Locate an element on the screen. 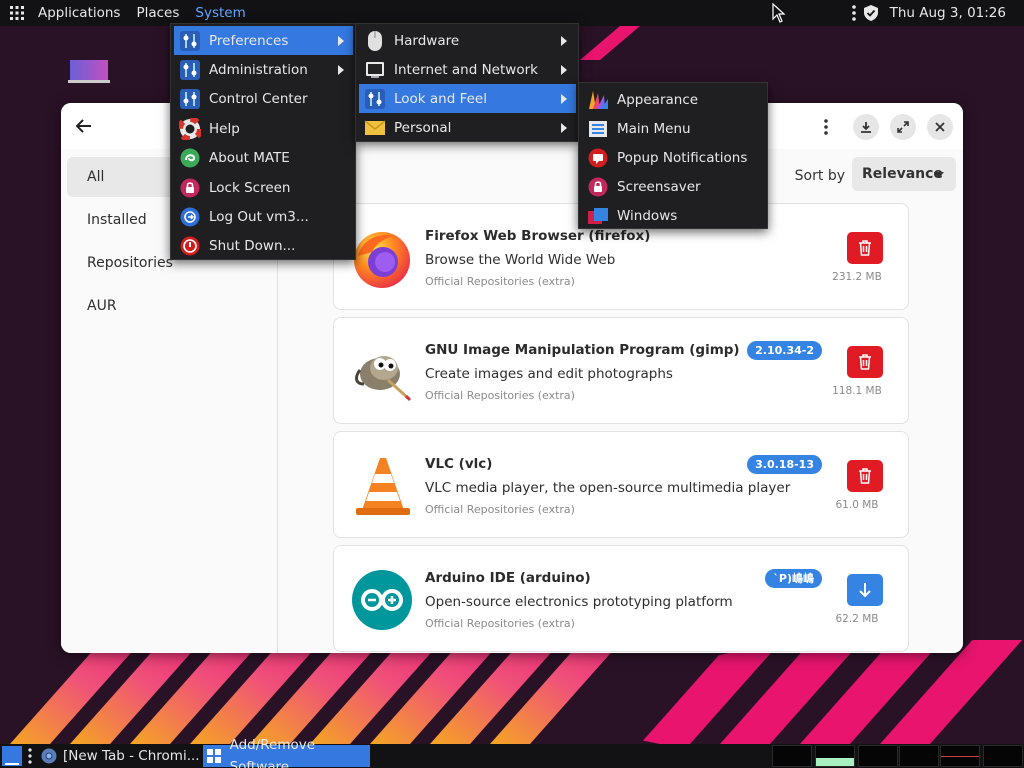 This screenshot has height=768, width=1024. menu-item-look-and-feel: Look and Feel is located at coordinates (467, 98).